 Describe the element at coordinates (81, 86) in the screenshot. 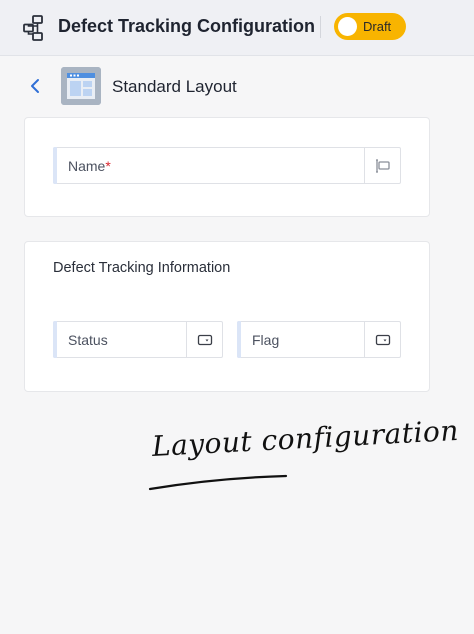

I see `layout-thumbnail-icon` at that location.